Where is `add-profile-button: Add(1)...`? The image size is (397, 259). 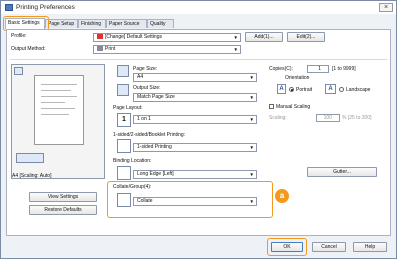
add-profile-button: Add(1)... is located at coordinates (264, 37).